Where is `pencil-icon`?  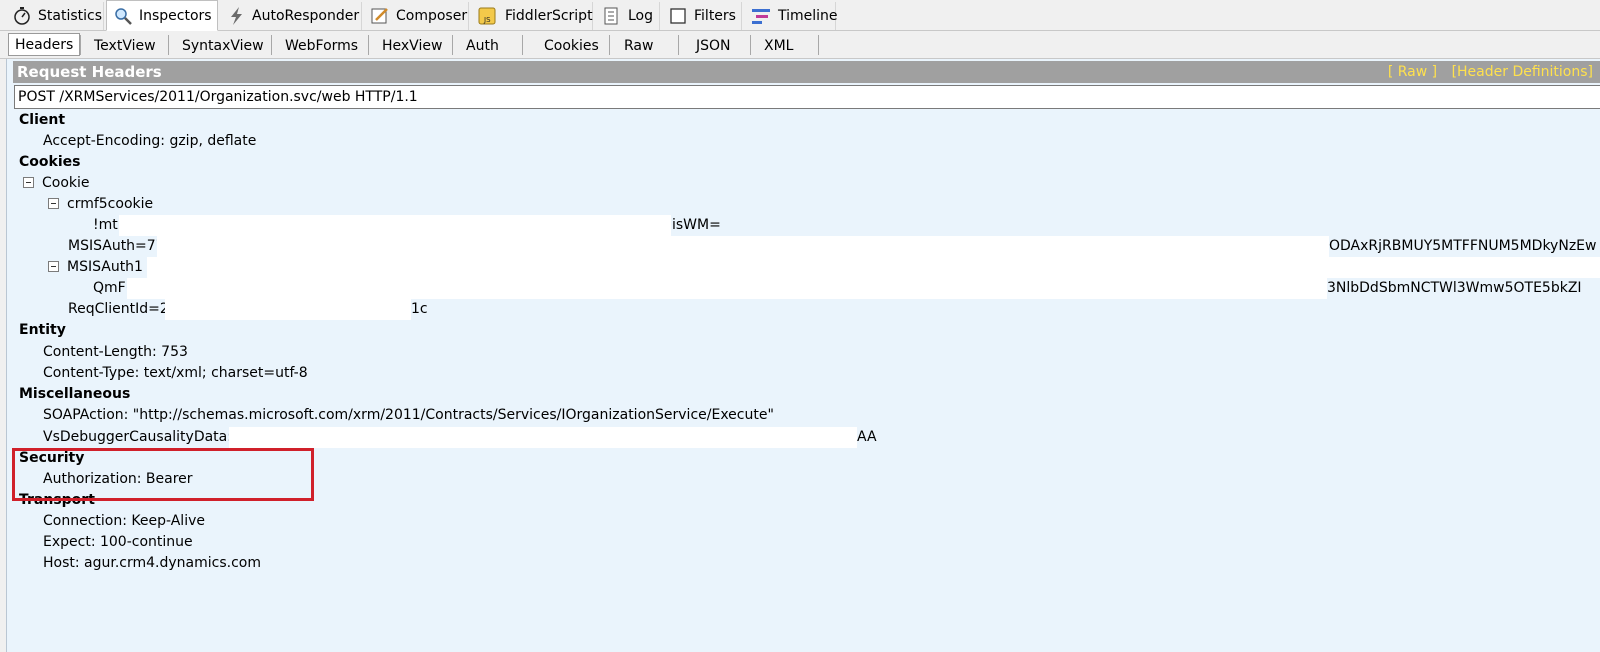
pencil-icon is located at coordinates (380, 16).